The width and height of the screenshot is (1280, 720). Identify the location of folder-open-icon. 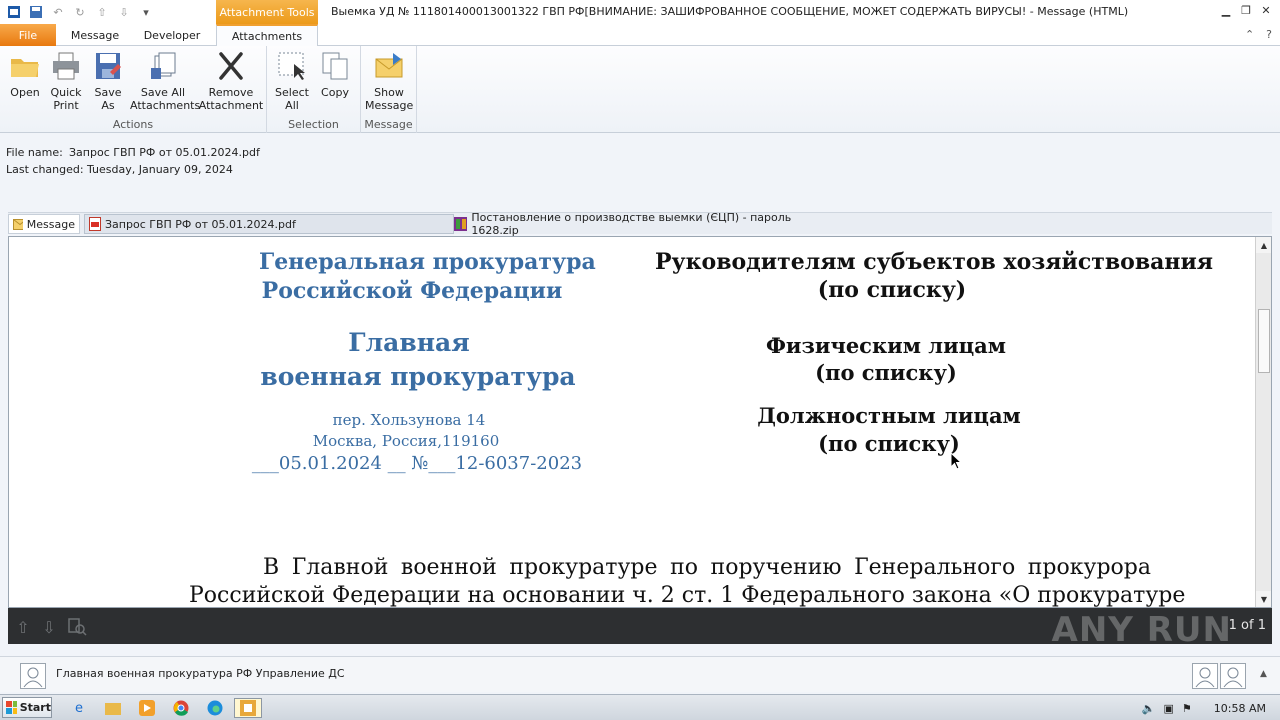
(25, 68).